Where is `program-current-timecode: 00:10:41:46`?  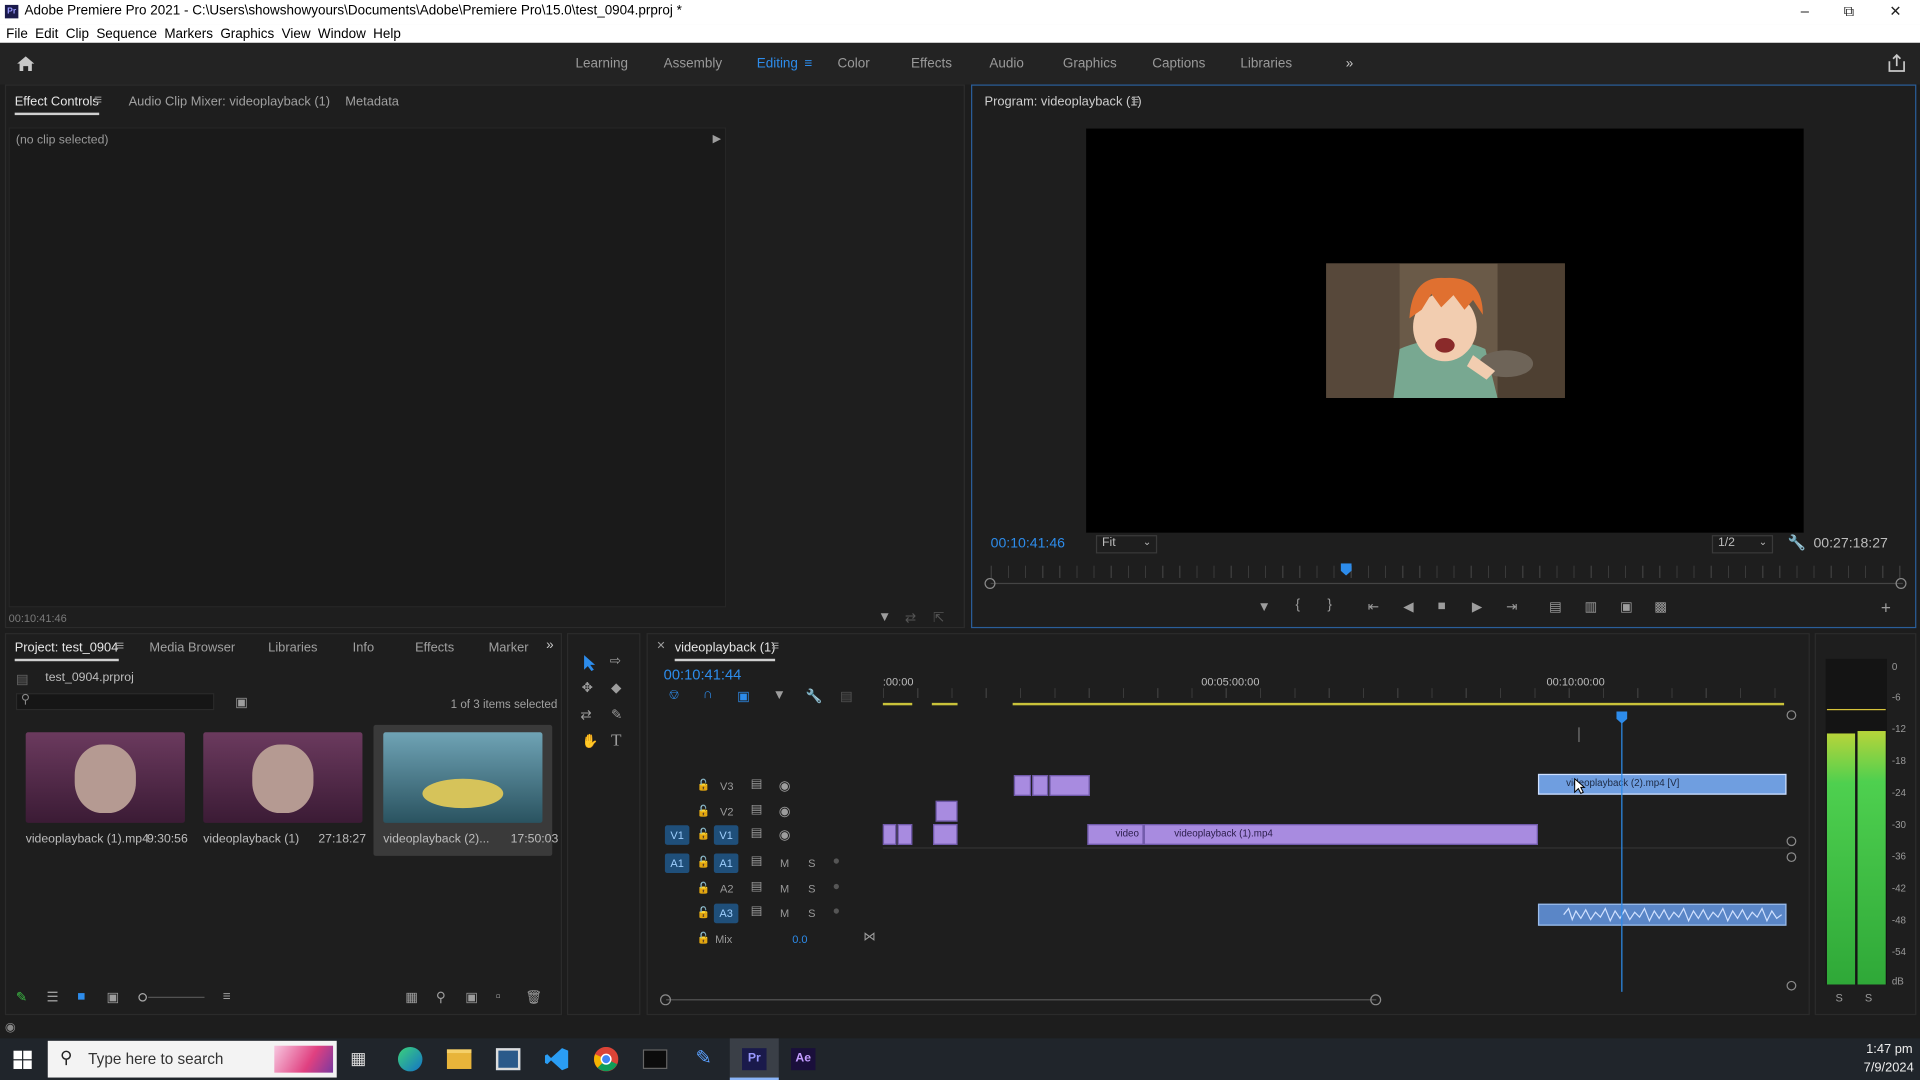 program-current-timecode: 00:10:41:46 is located at coordinates (1028, 543).